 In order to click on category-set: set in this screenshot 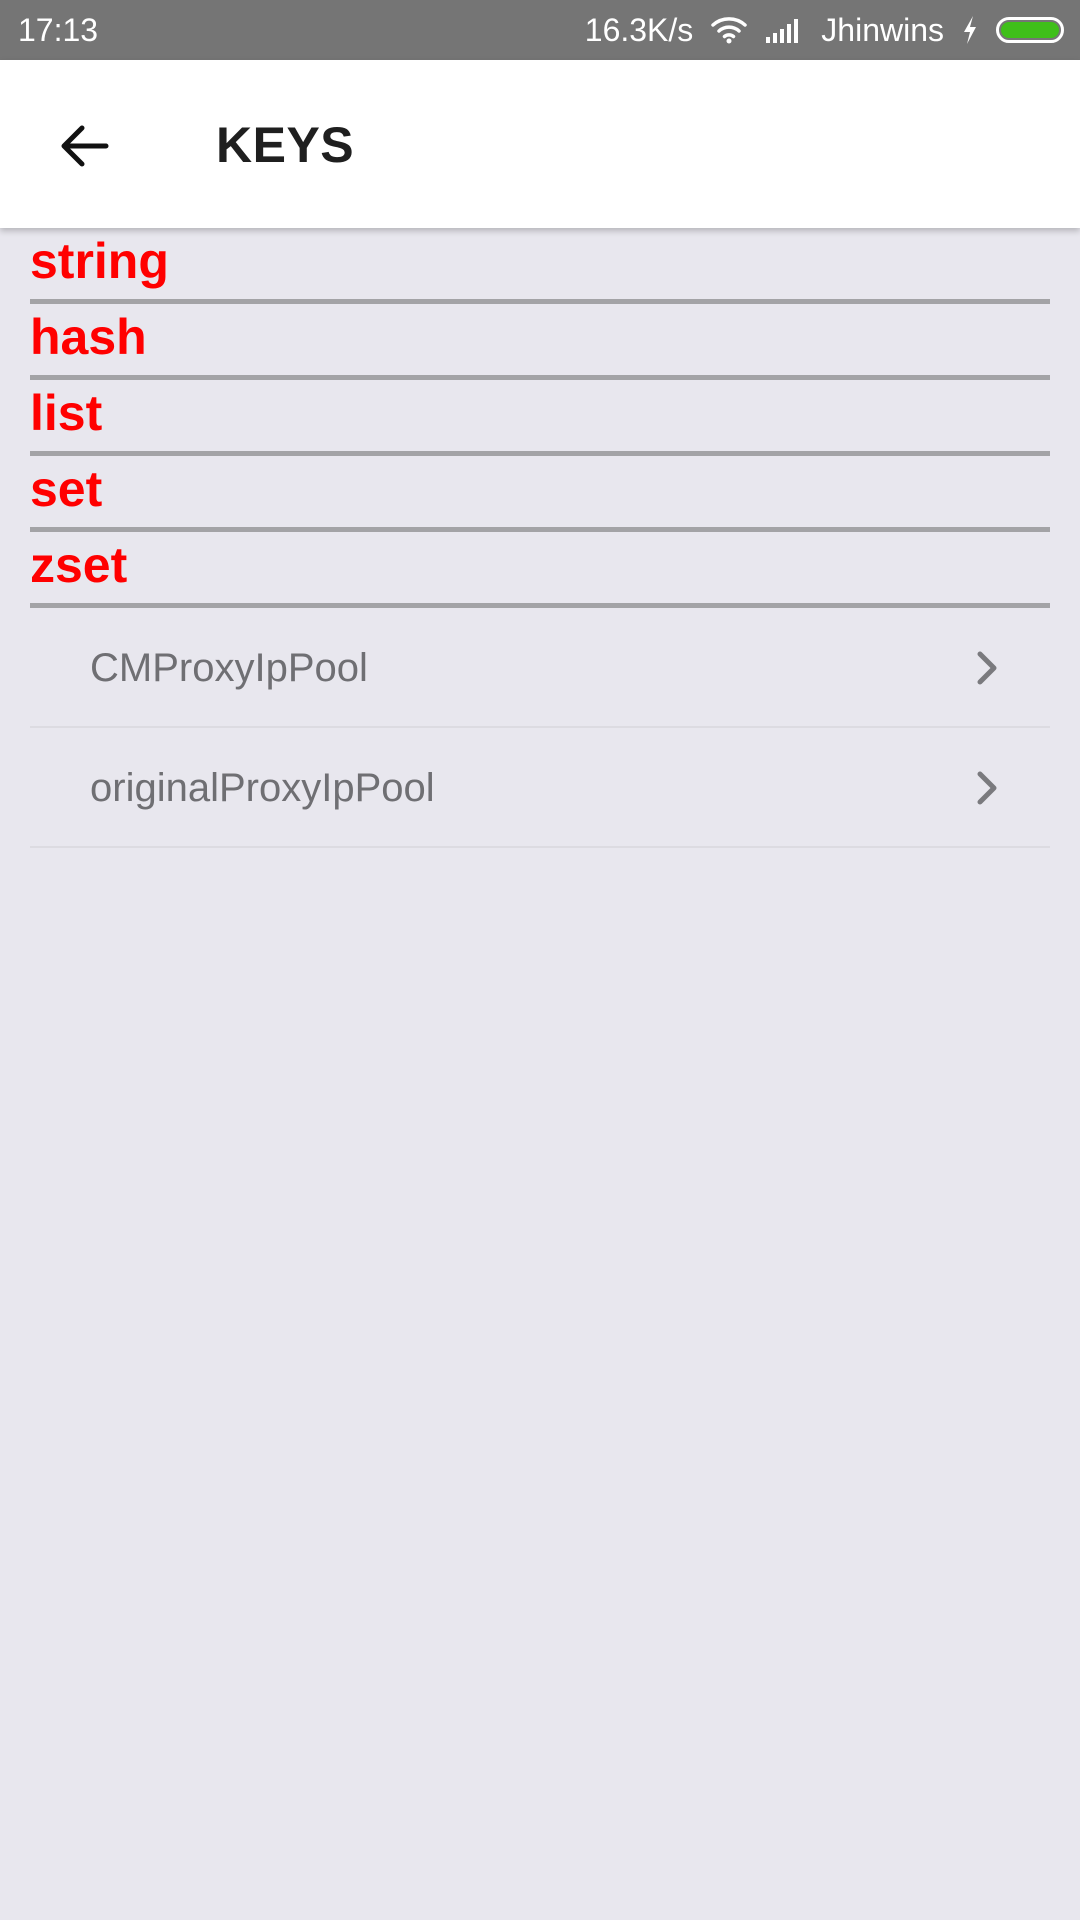, I will do `click(540, 494)`.